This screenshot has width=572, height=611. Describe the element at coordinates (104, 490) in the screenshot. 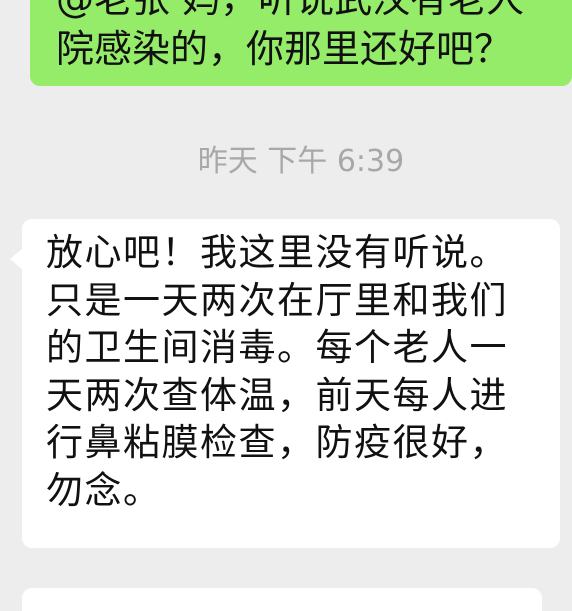

I see `incoming-message-line-6: 勿念。` at that location.